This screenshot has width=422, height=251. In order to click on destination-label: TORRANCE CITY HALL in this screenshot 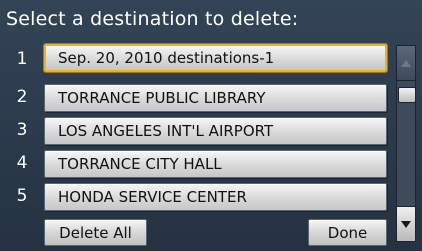, I will do `click(140, 164)`.